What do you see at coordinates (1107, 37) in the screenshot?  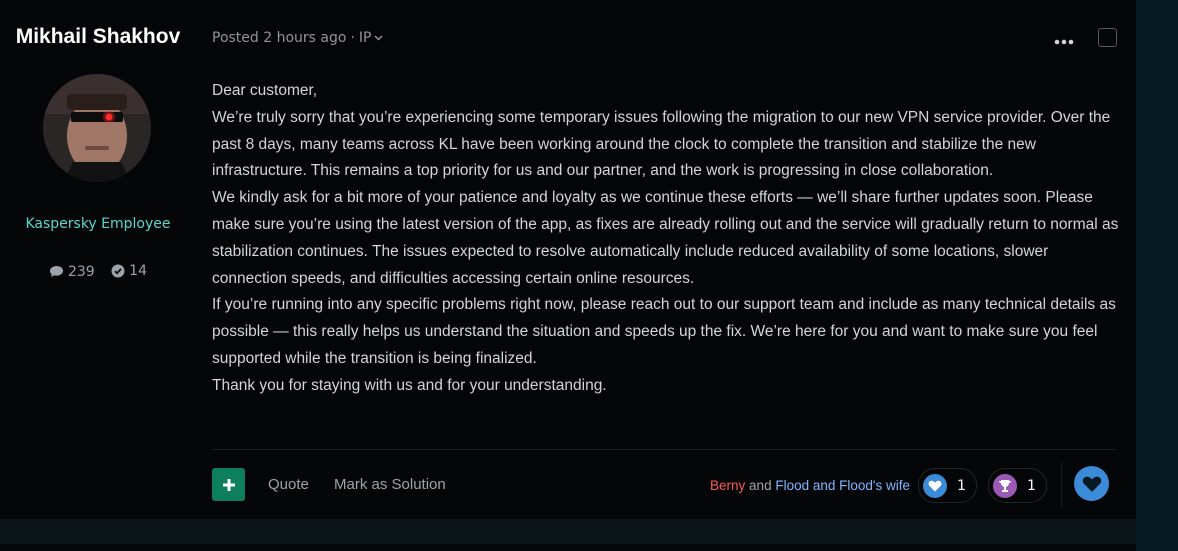 I see `select-post-checkbox` at bounding box center [1107, 37].